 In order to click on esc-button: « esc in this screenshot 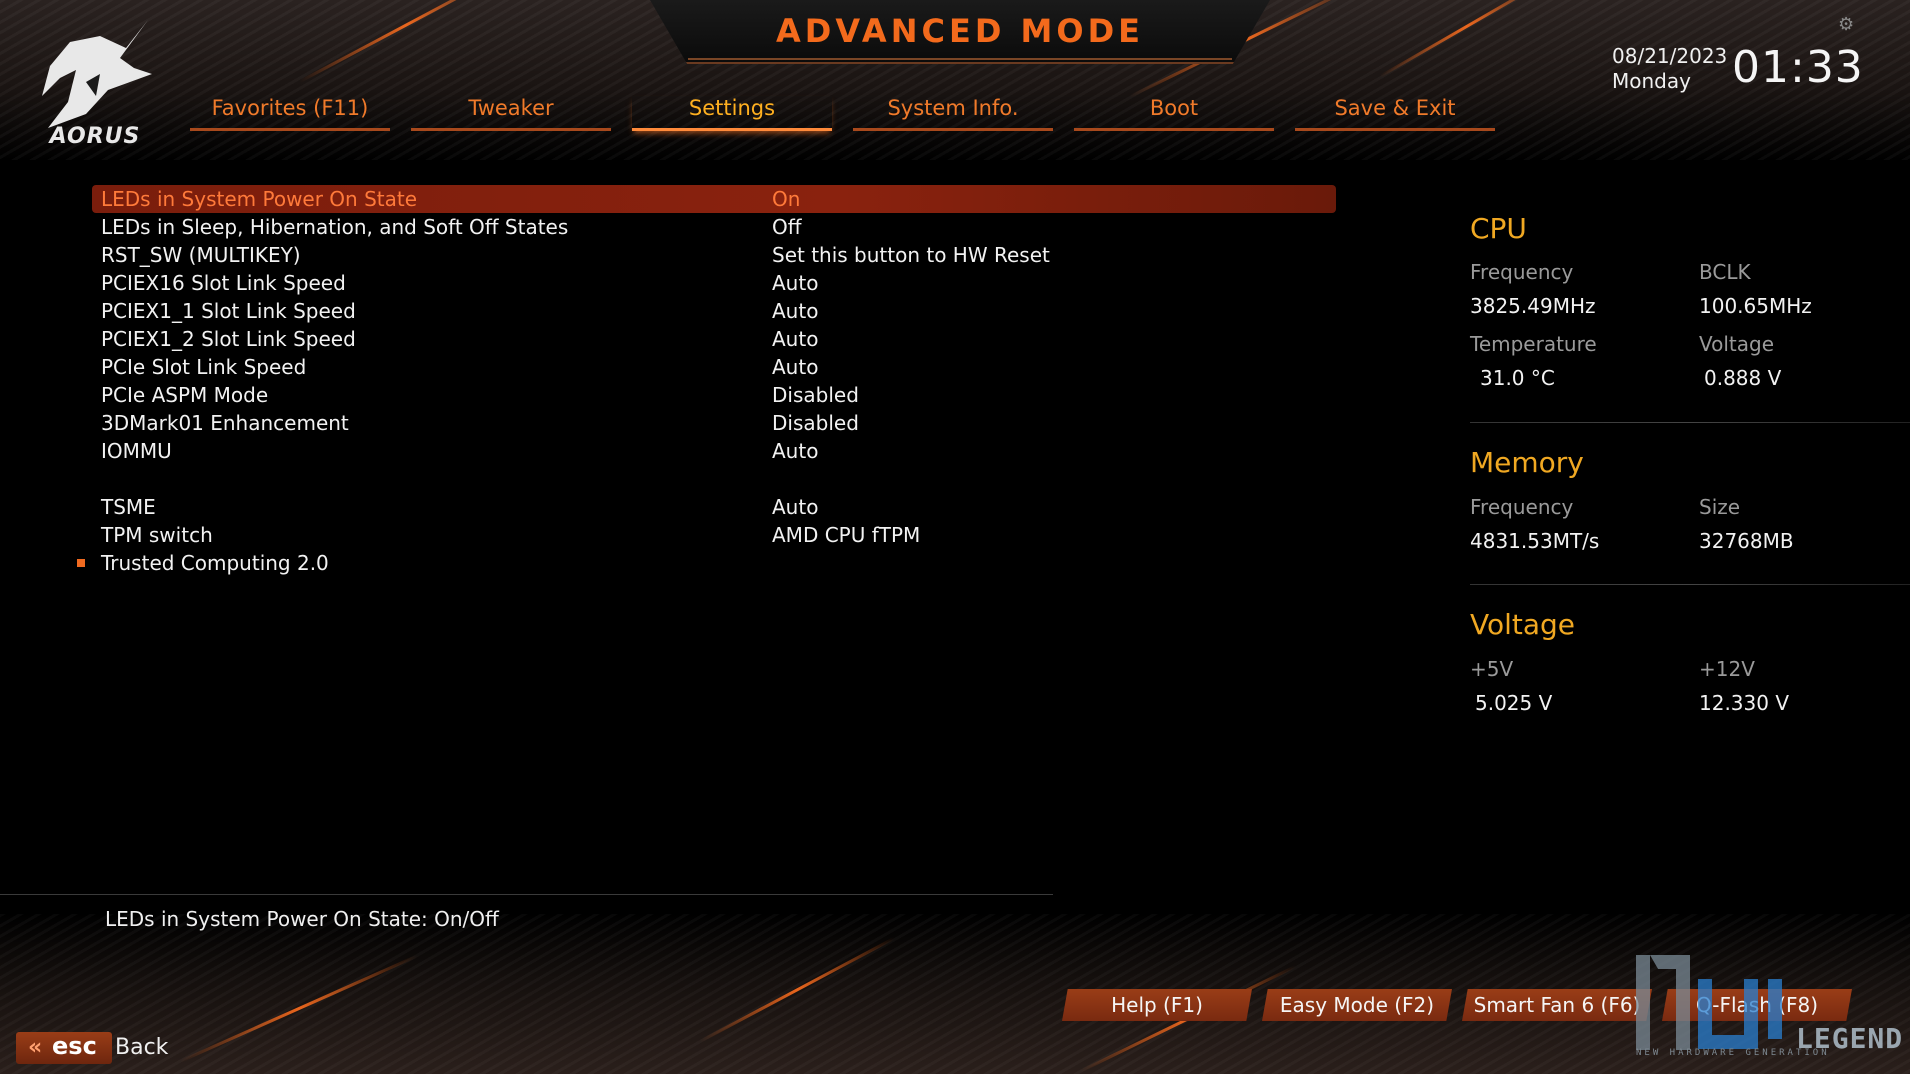, I will do `click(64, 1048)`.